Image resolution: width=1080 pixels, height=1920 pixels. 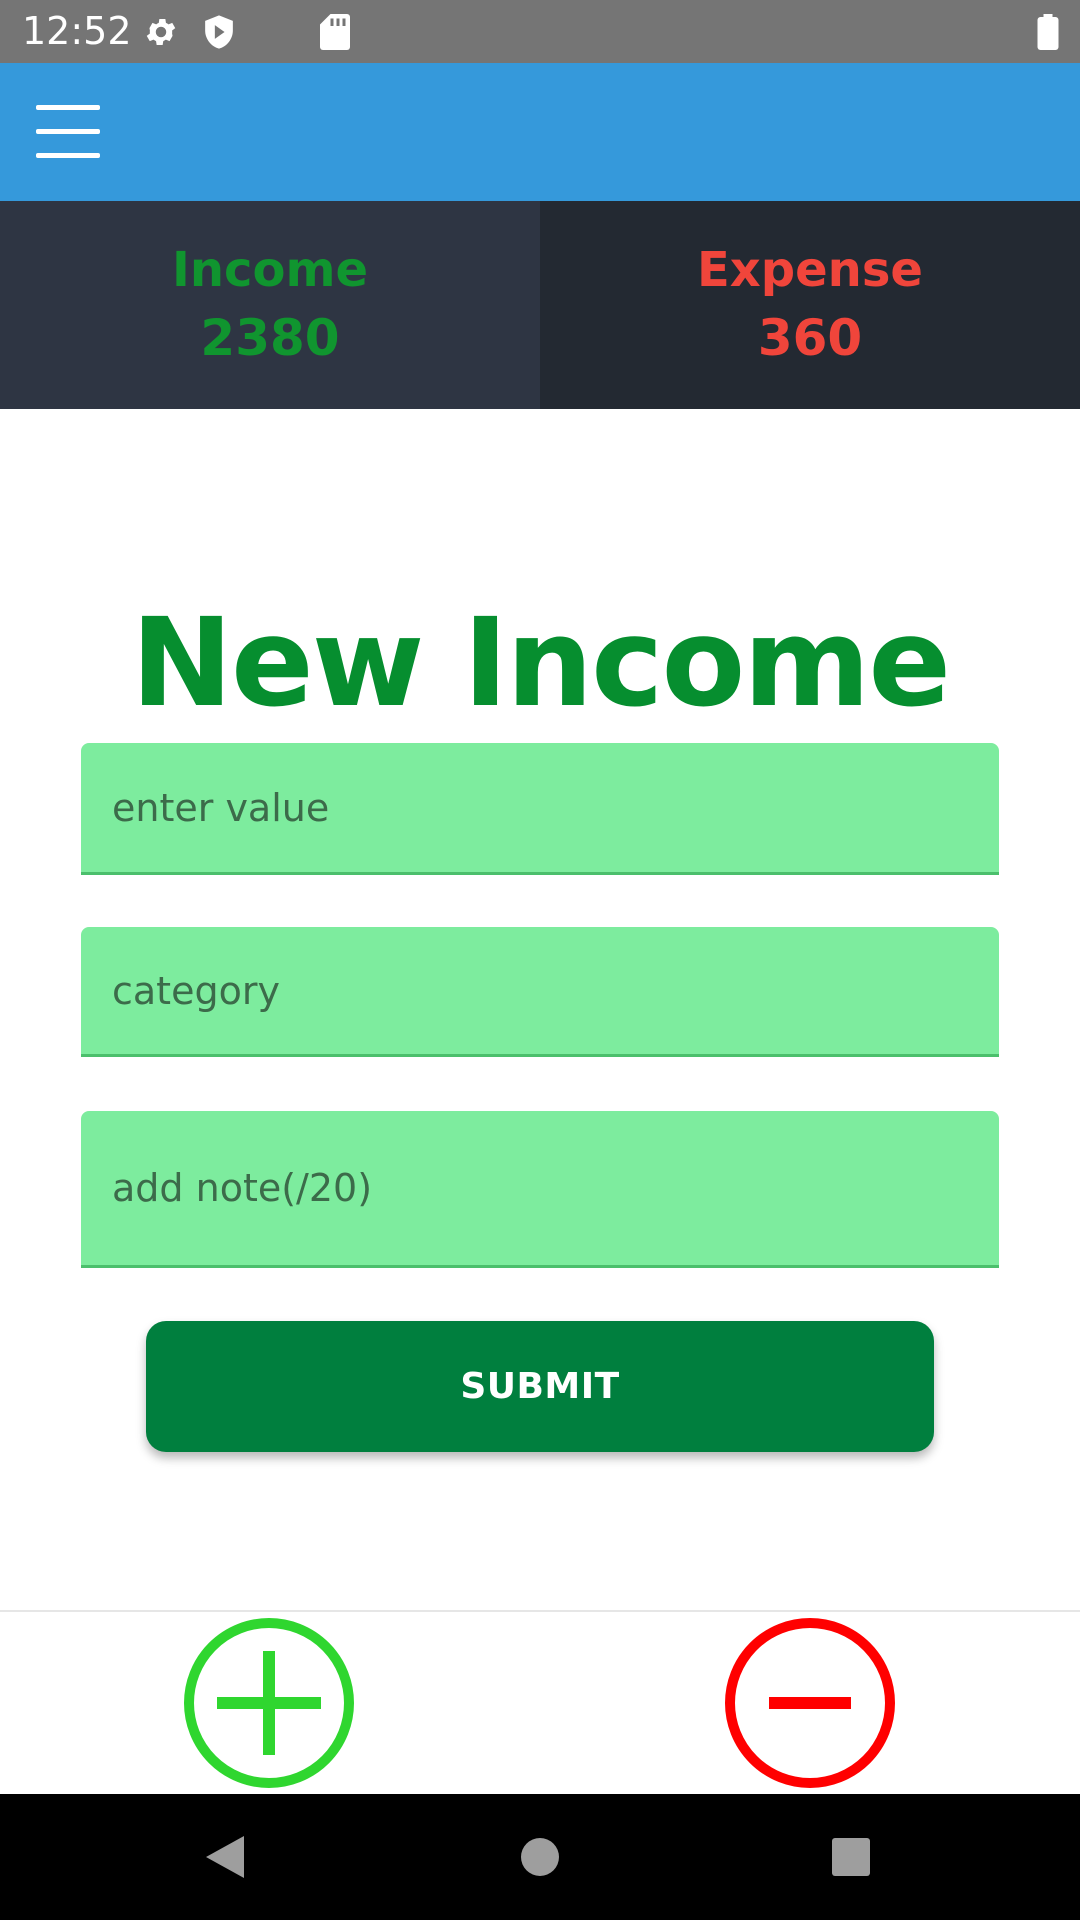 I want to click on minus-circle-icon, so click(x=810, y=1703).